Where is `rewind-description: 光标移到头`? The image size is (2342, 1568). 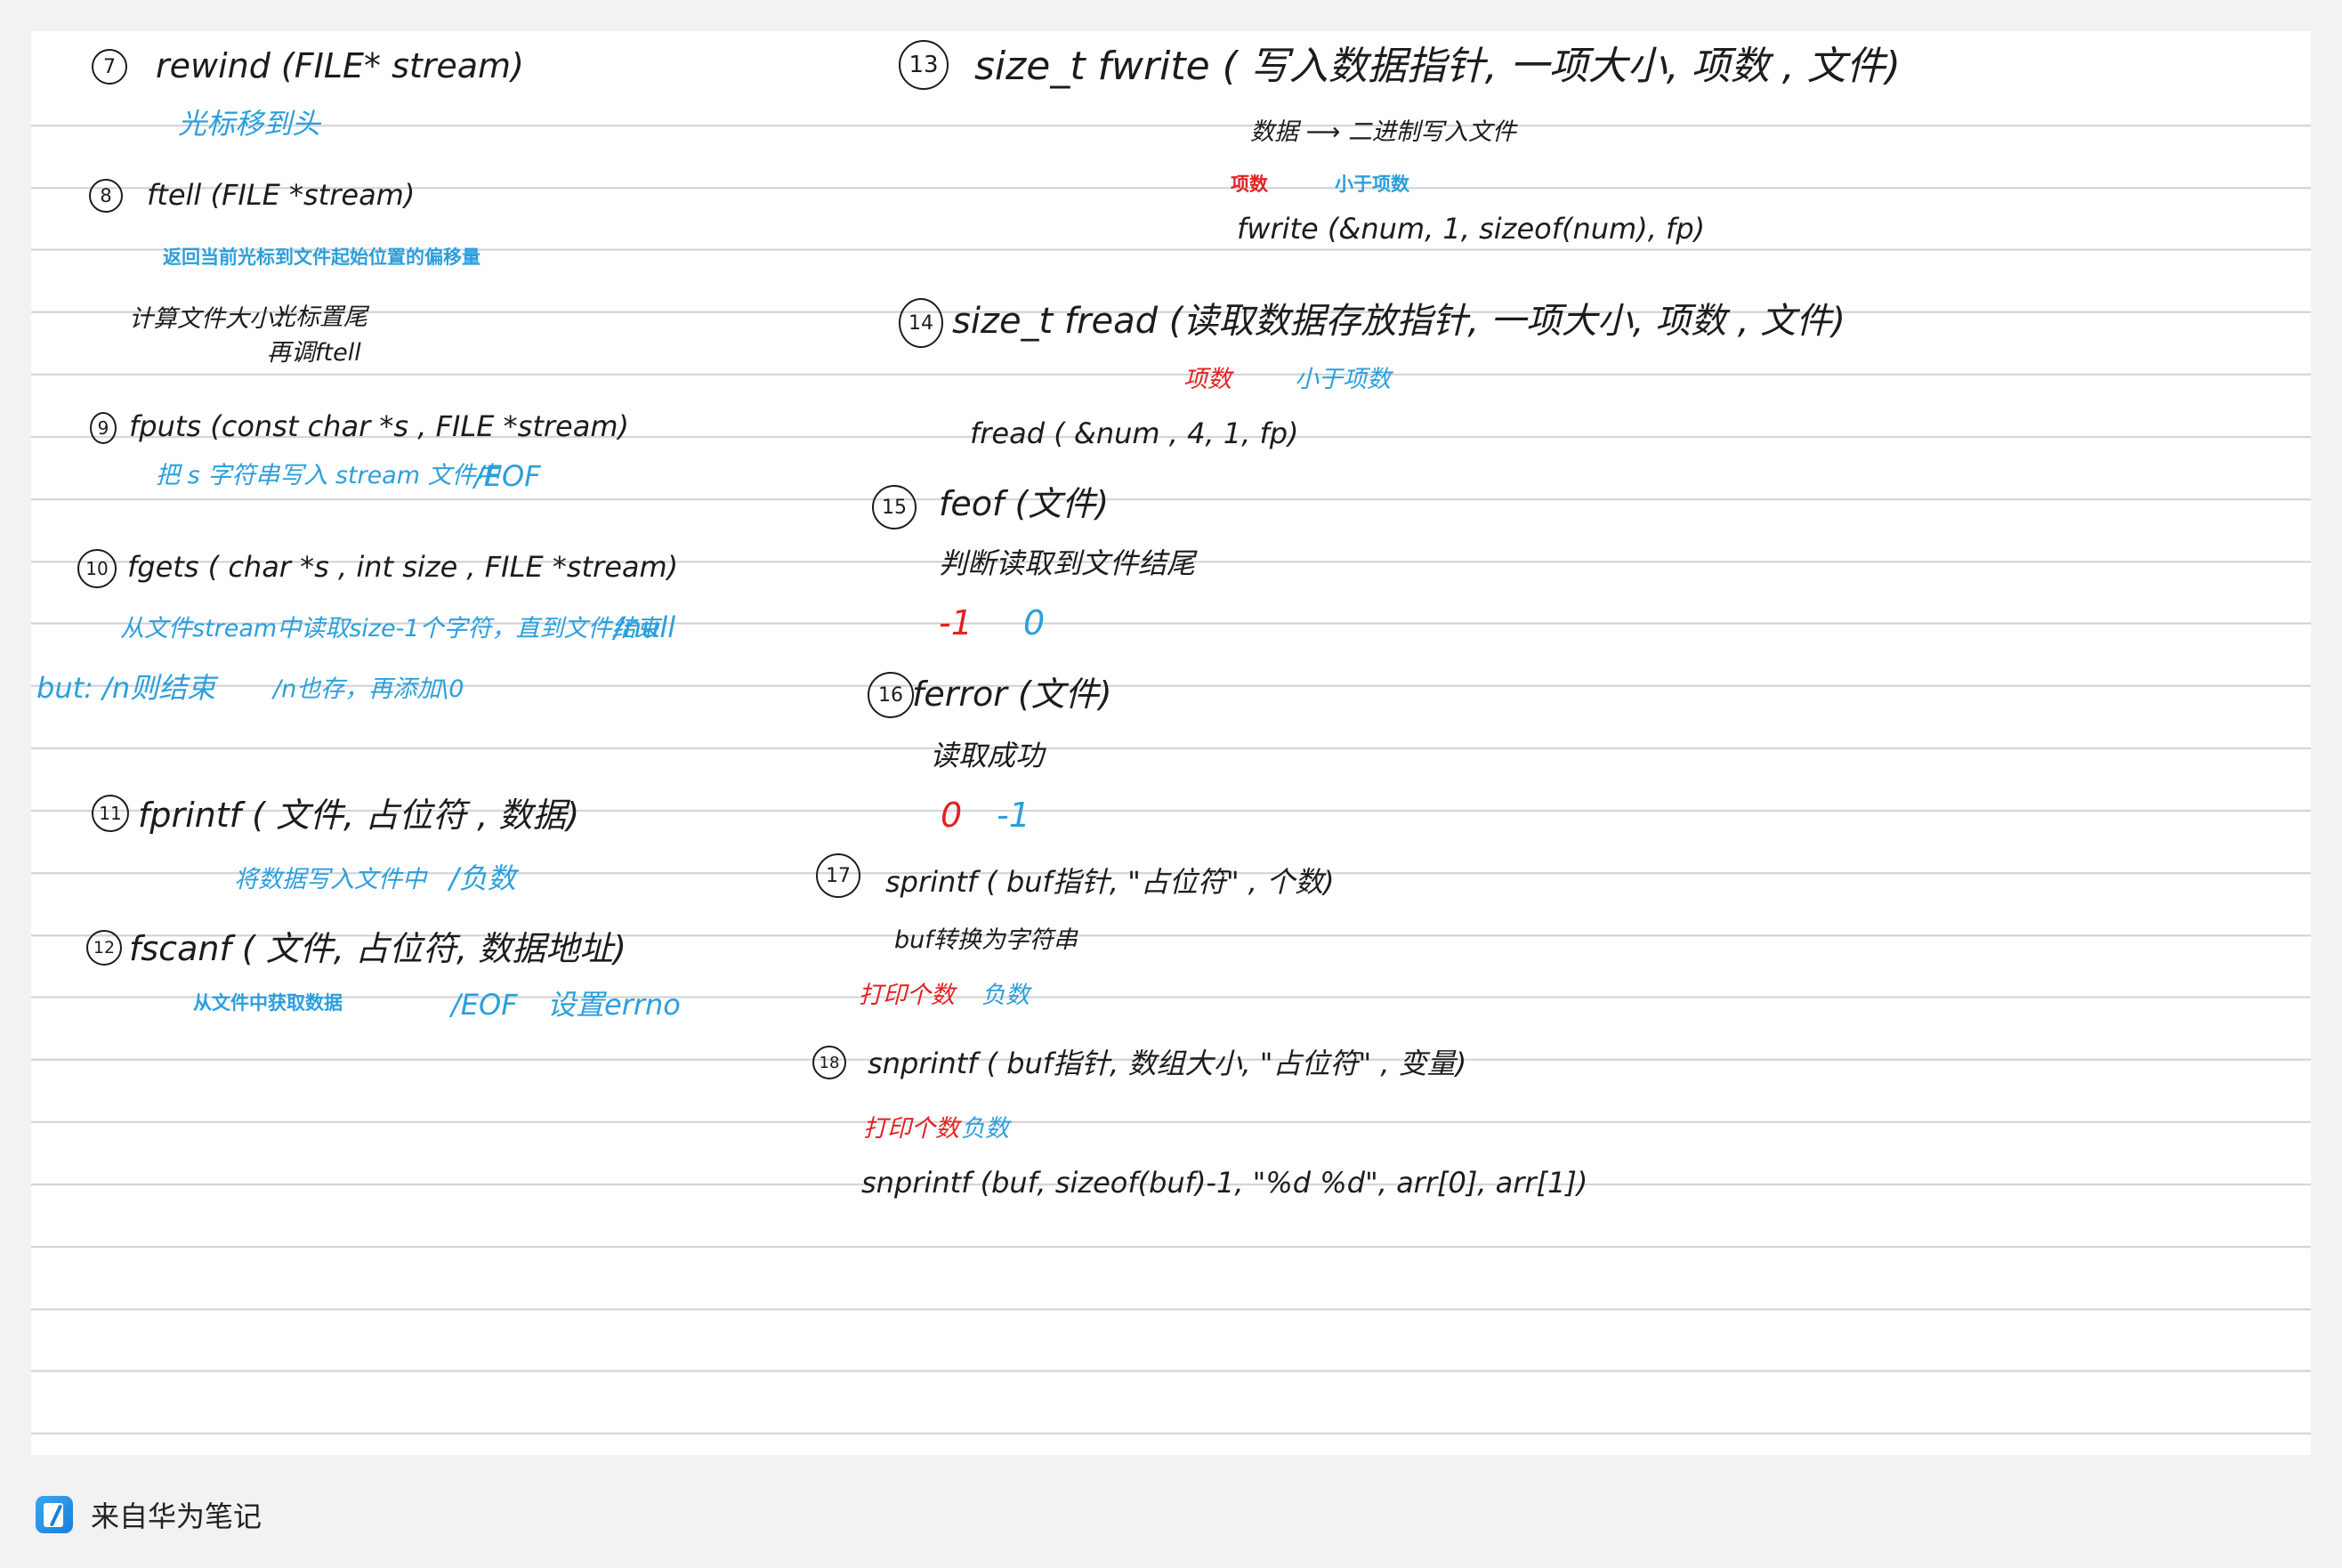 rewind-description: 光标移到头 is located at coordinates (249, 124).